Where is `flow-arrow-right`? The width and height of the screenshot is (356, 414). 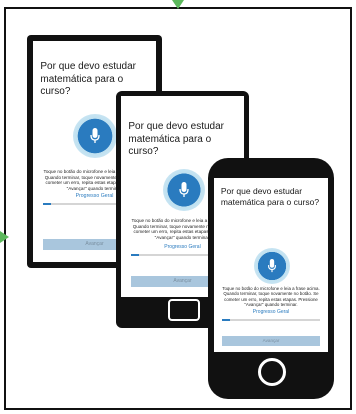 flow-arrow-right is located at coordinates (4, 237).